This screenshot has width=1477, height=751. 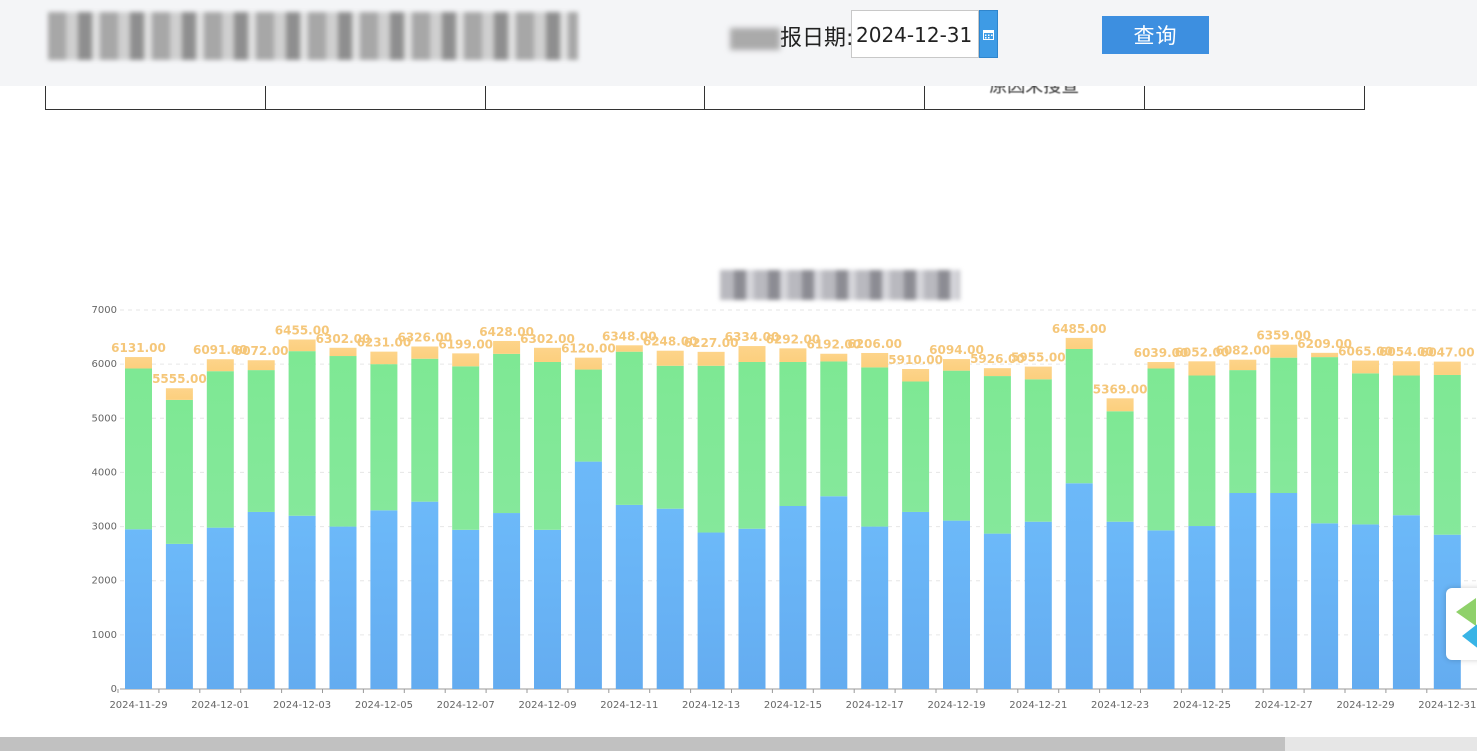 I want to click on query-button: 查询, so click(x=1155, y=35).